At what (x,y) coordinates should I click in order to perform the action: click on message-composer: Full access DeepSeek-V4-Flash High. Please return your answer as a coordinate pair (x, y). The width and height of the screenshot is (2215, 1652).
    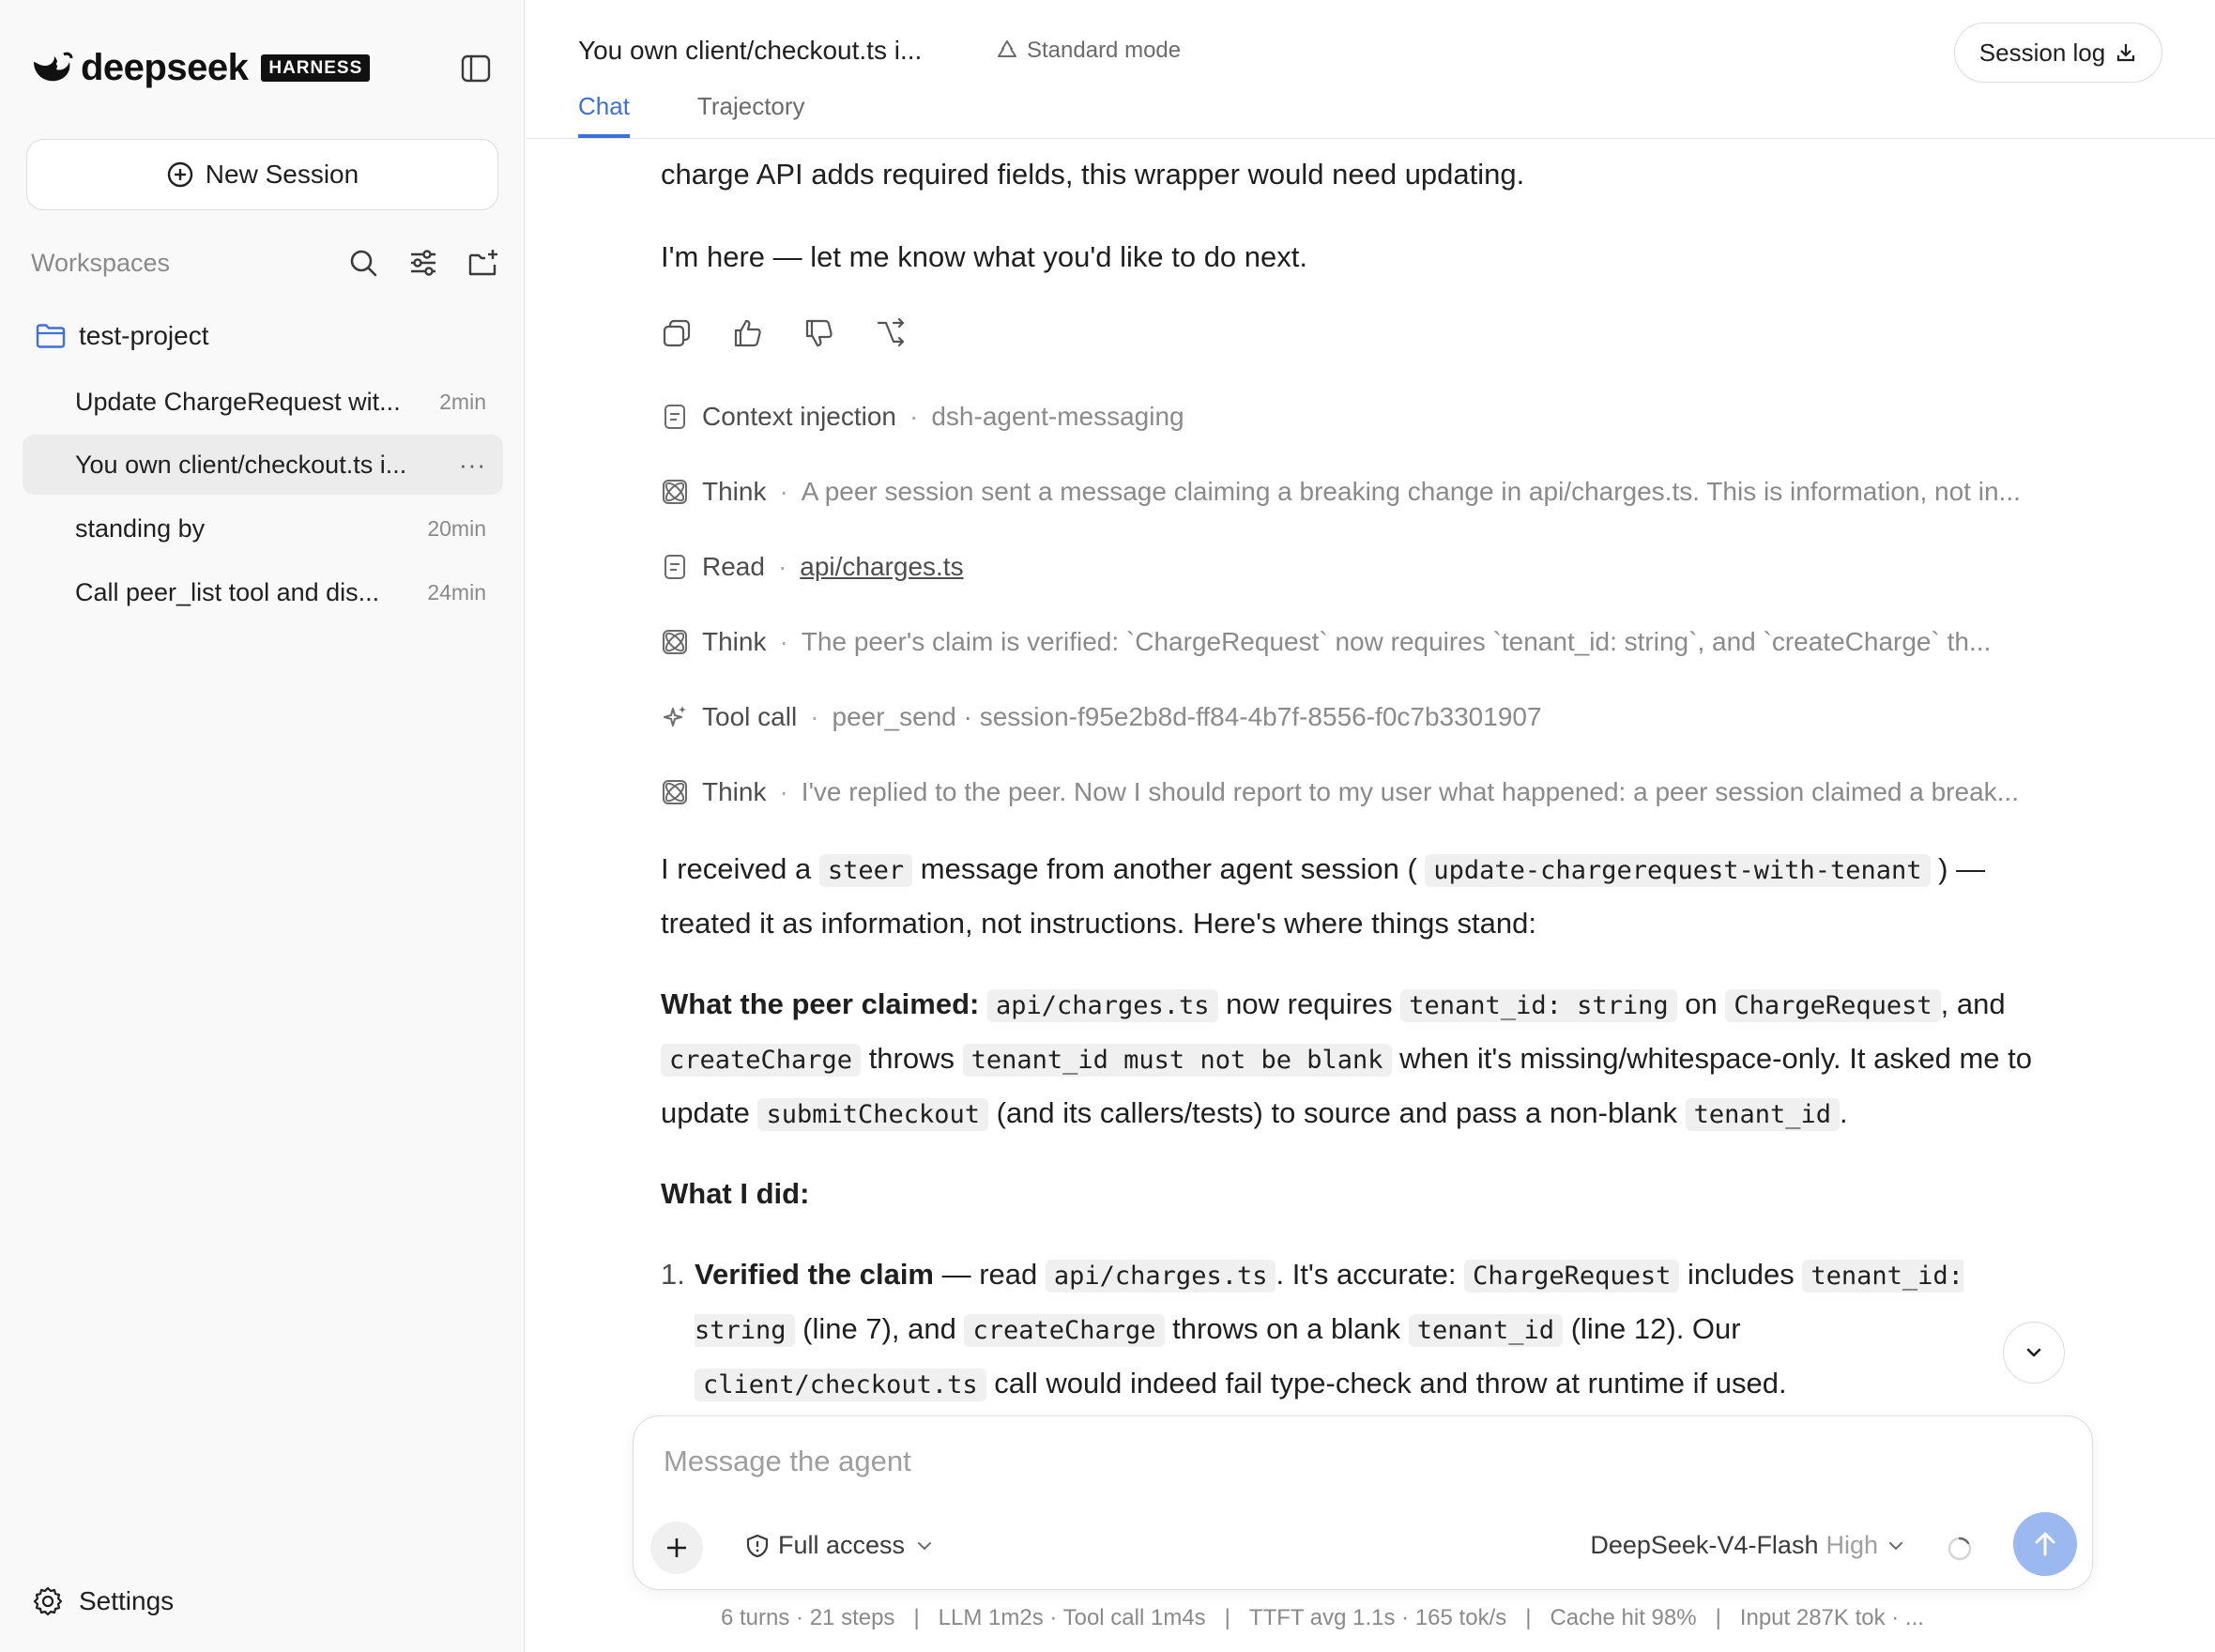
    Looking at the image, I should click on (1363, 1502).